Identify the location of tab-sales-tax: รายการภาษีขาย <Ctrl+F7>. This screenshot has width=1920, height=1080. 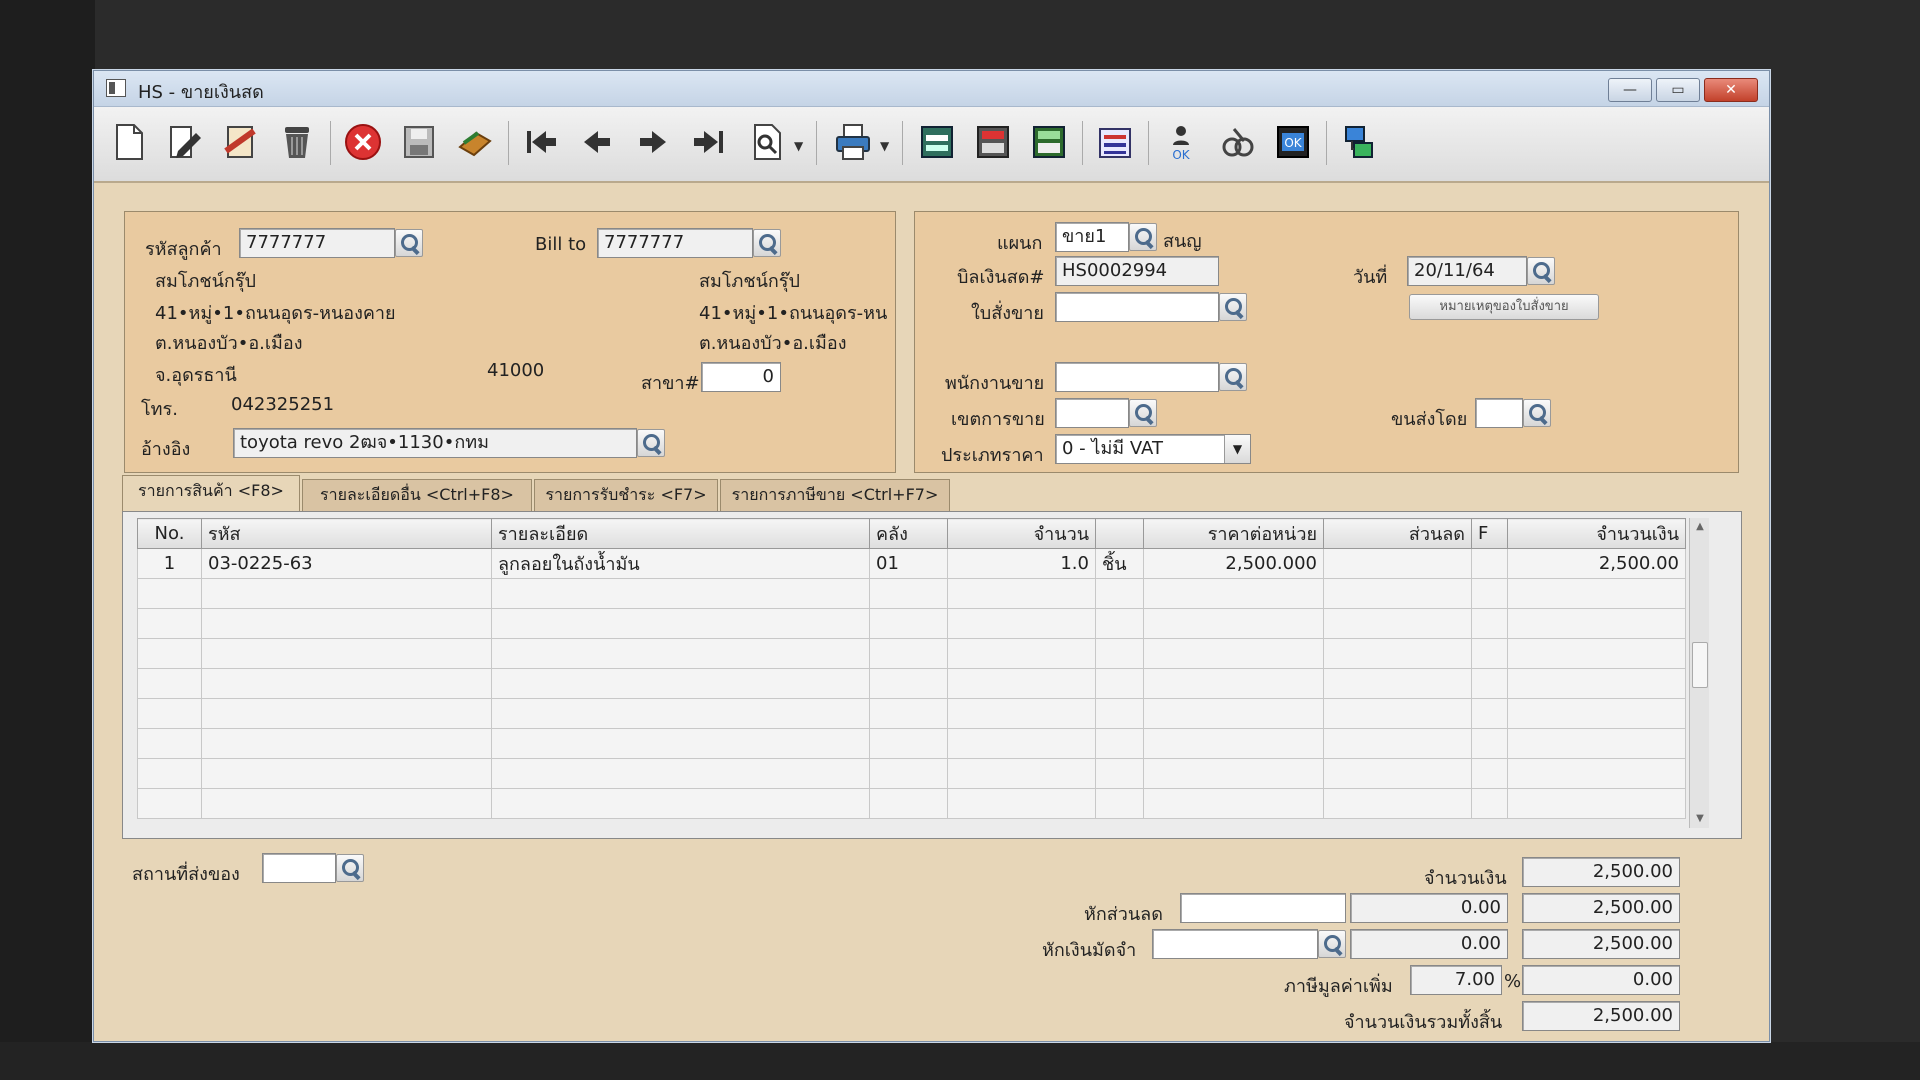
(835, 495).